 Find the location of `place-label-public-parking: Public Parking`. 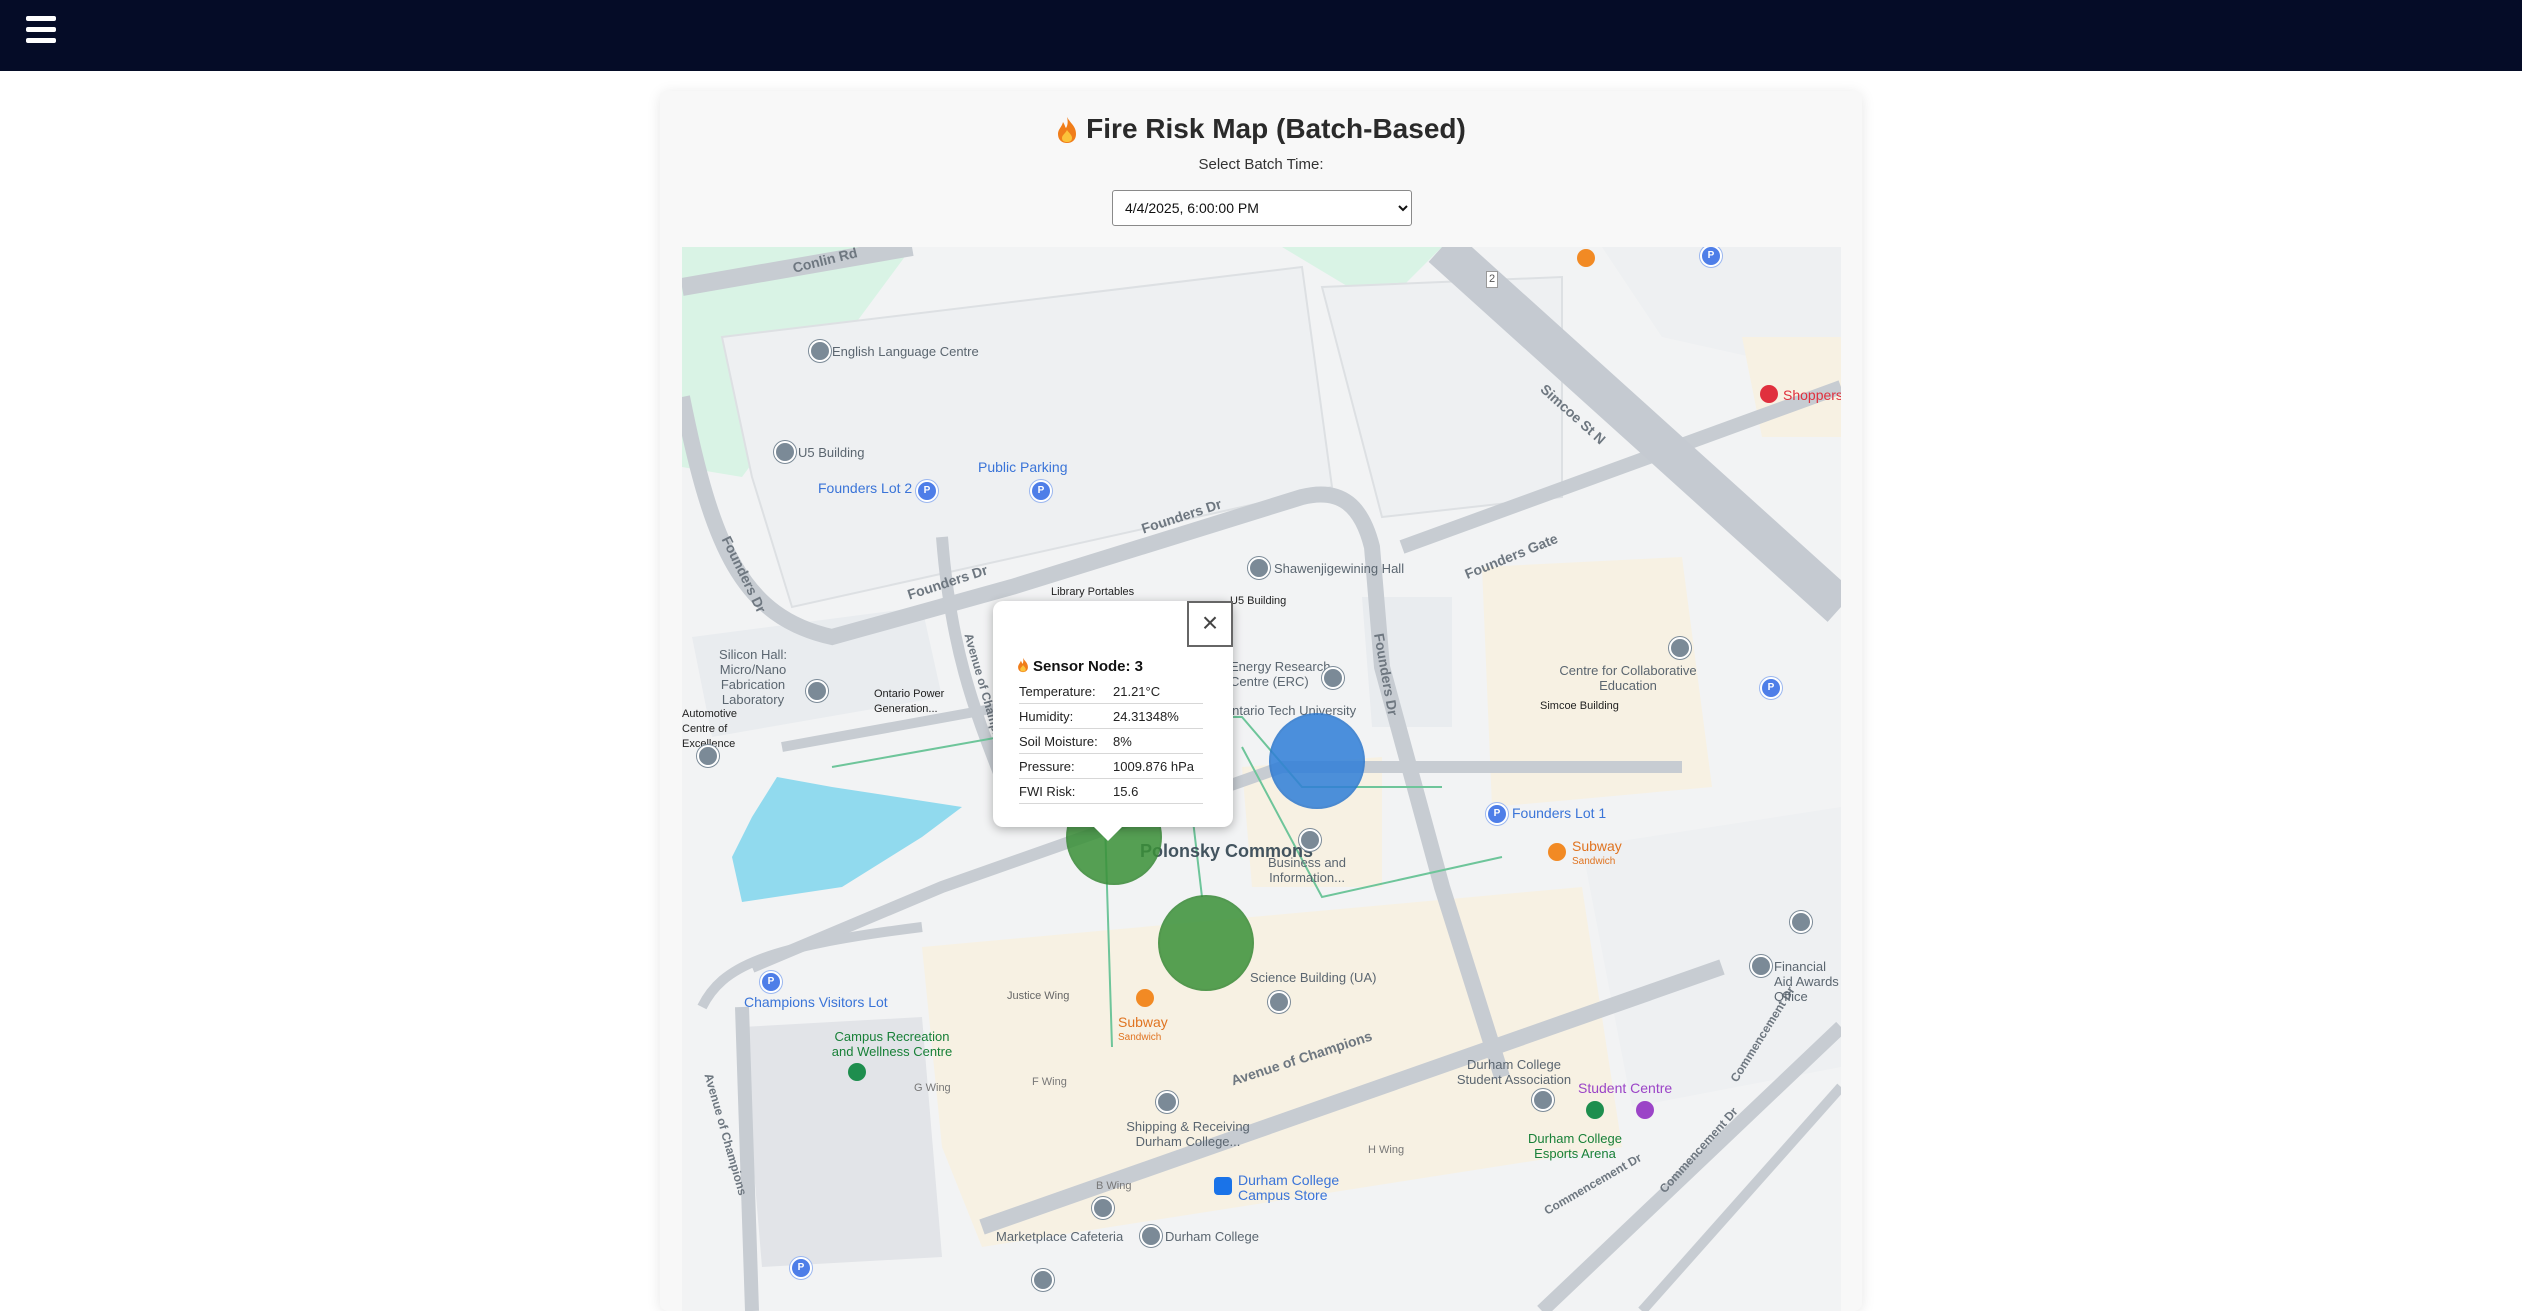

place-label-public-parking: Public Parking is located at coordinates (1023, 467).